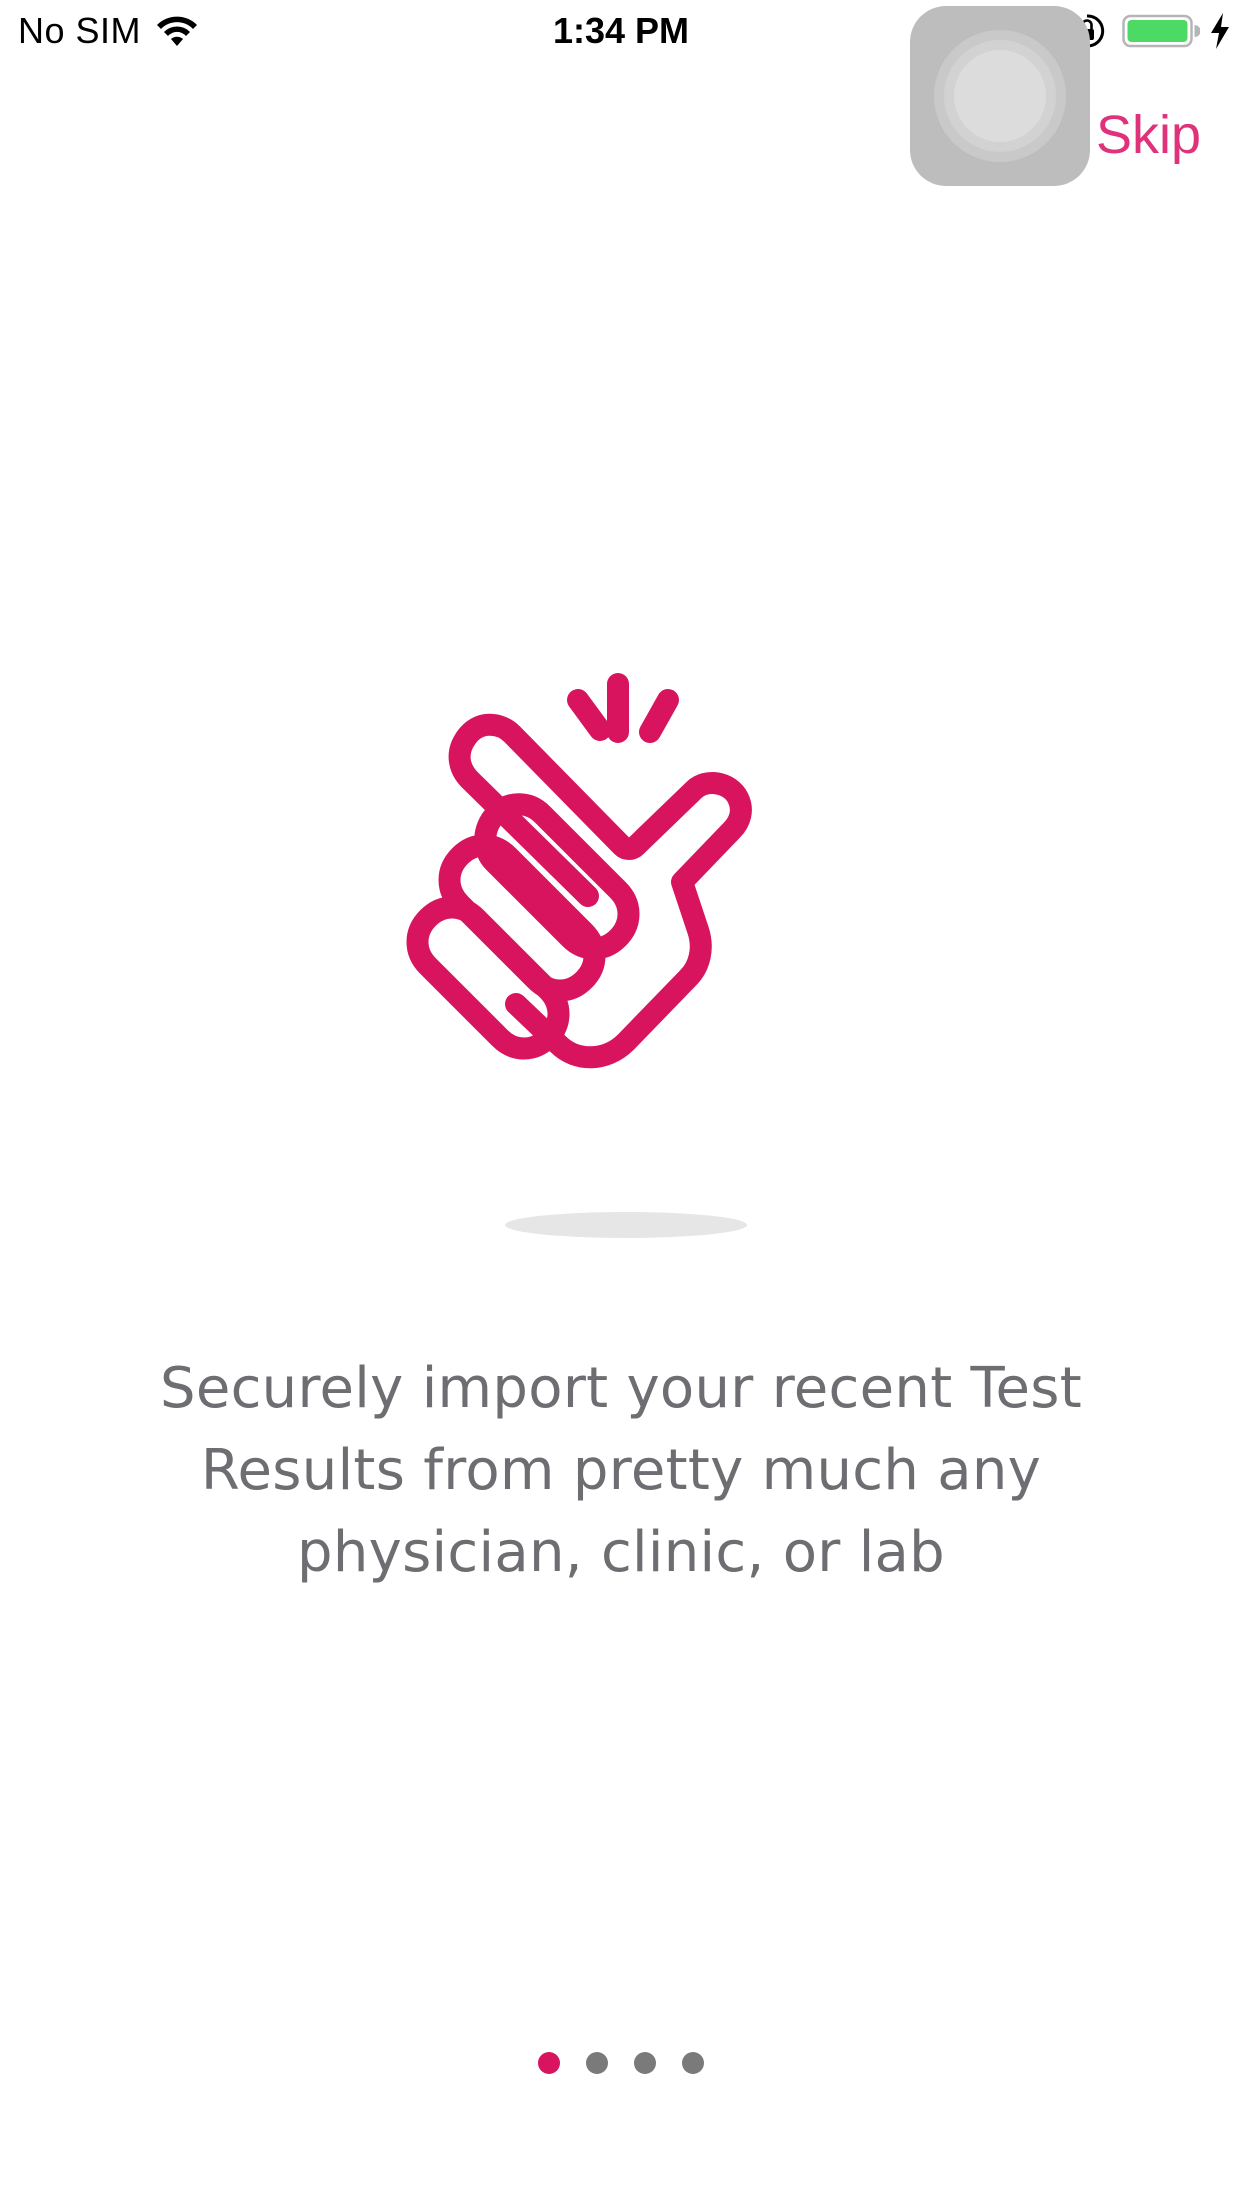 The image size is (1242, 2208). Describe the element at coordinates (1148, 135) in the screenshot. I see `skip-button: Skip` at that location.